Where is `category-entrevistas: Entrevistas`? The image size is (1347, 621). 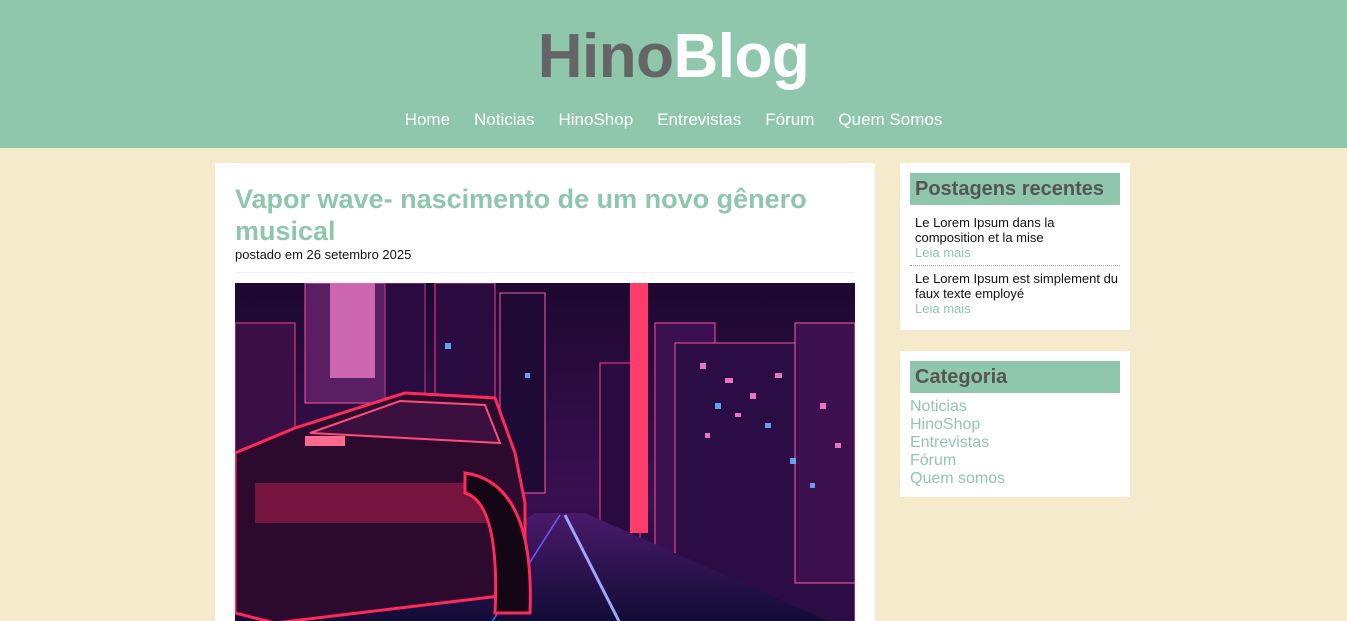
category-entrevistas: Entrevistas is located at coordinates (957, 443).